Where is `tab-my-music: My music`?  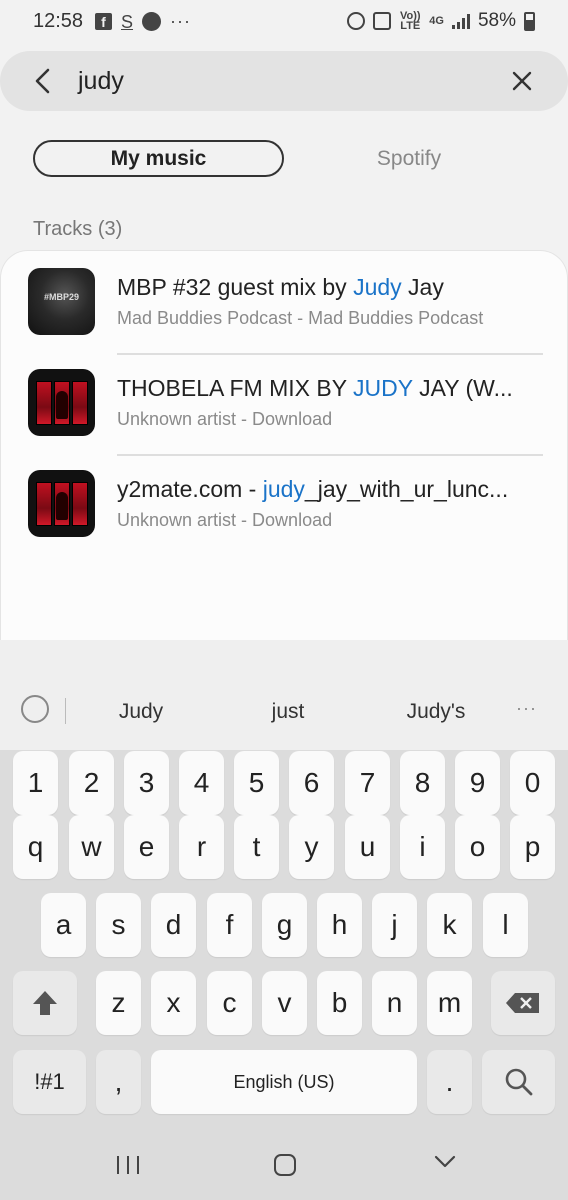
tab-my-music: My music is located at coordinates (158, 158).